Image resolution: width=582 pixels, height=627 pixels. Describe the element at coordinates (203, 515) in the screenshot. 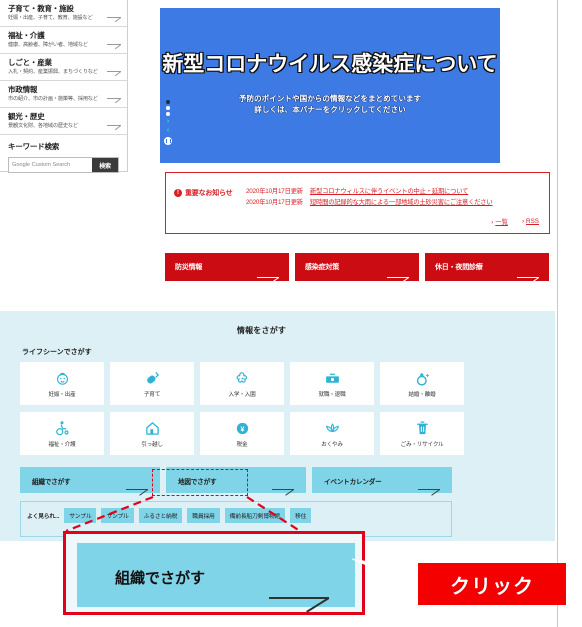

I see `tag-item: 職員採用` at that location.